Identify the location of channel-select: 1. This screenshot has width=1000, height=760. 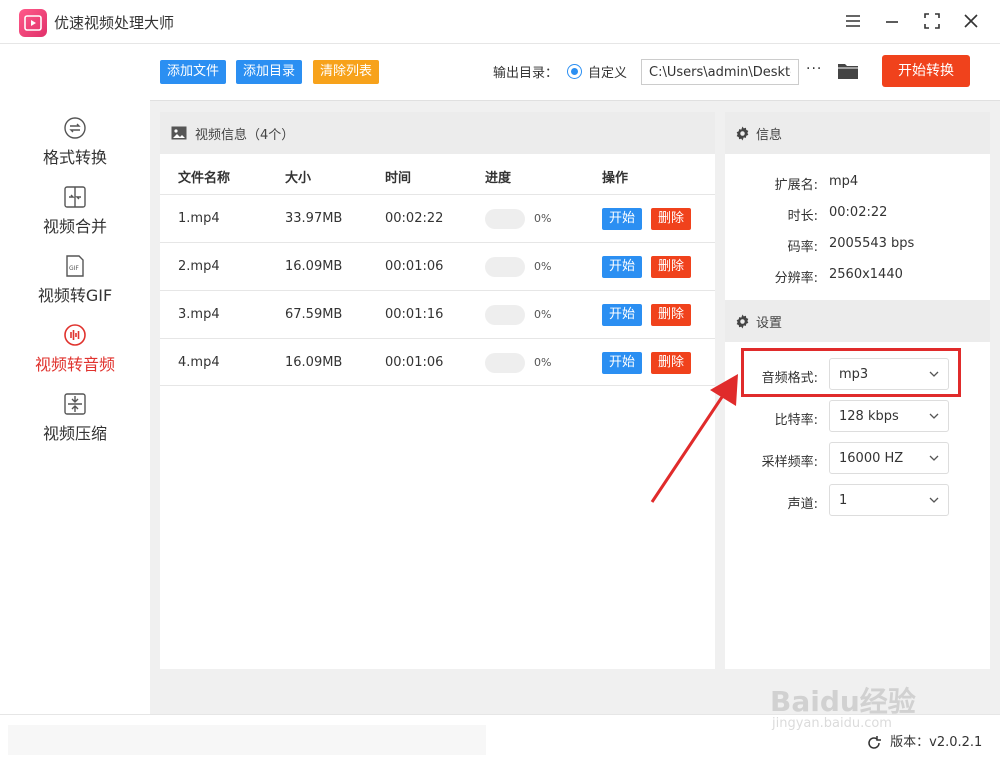
(889, 500).